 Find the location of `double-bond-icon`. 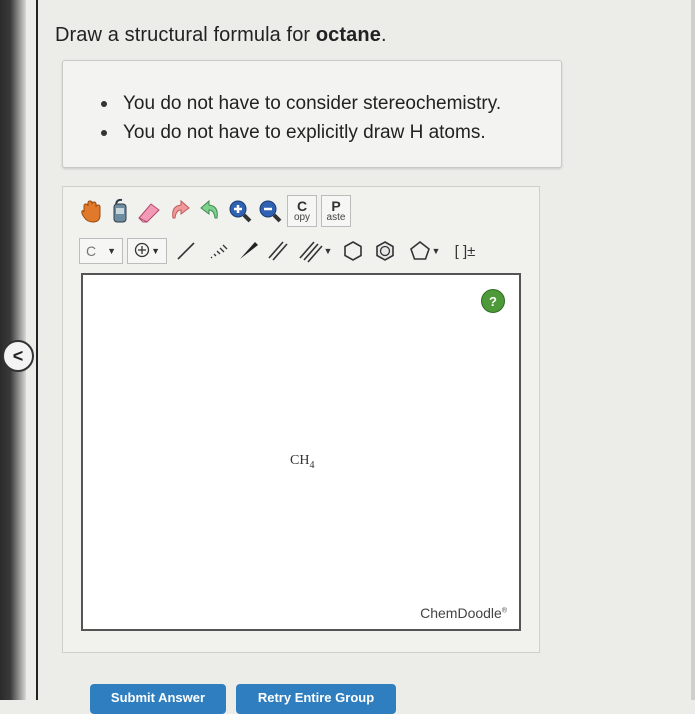

double-bond-icon is located at coordinates (278, 251).